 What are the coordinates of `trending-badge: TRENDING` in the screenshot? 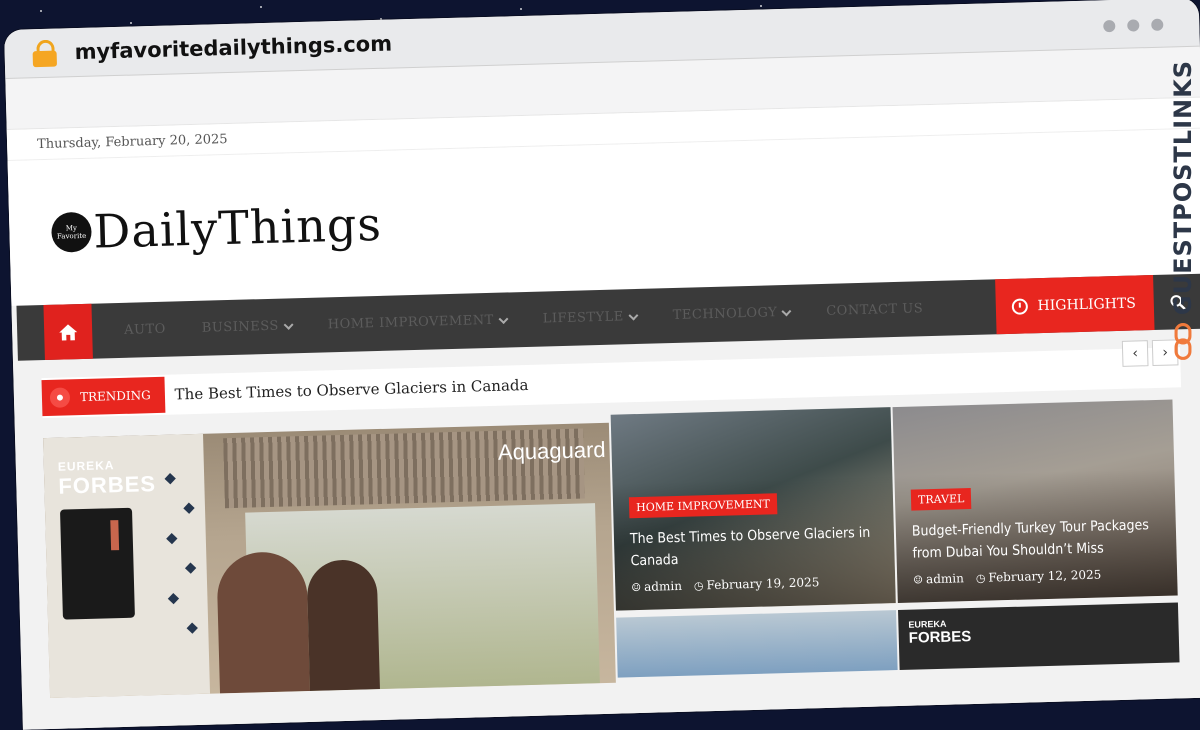 It's located at (103, 396).